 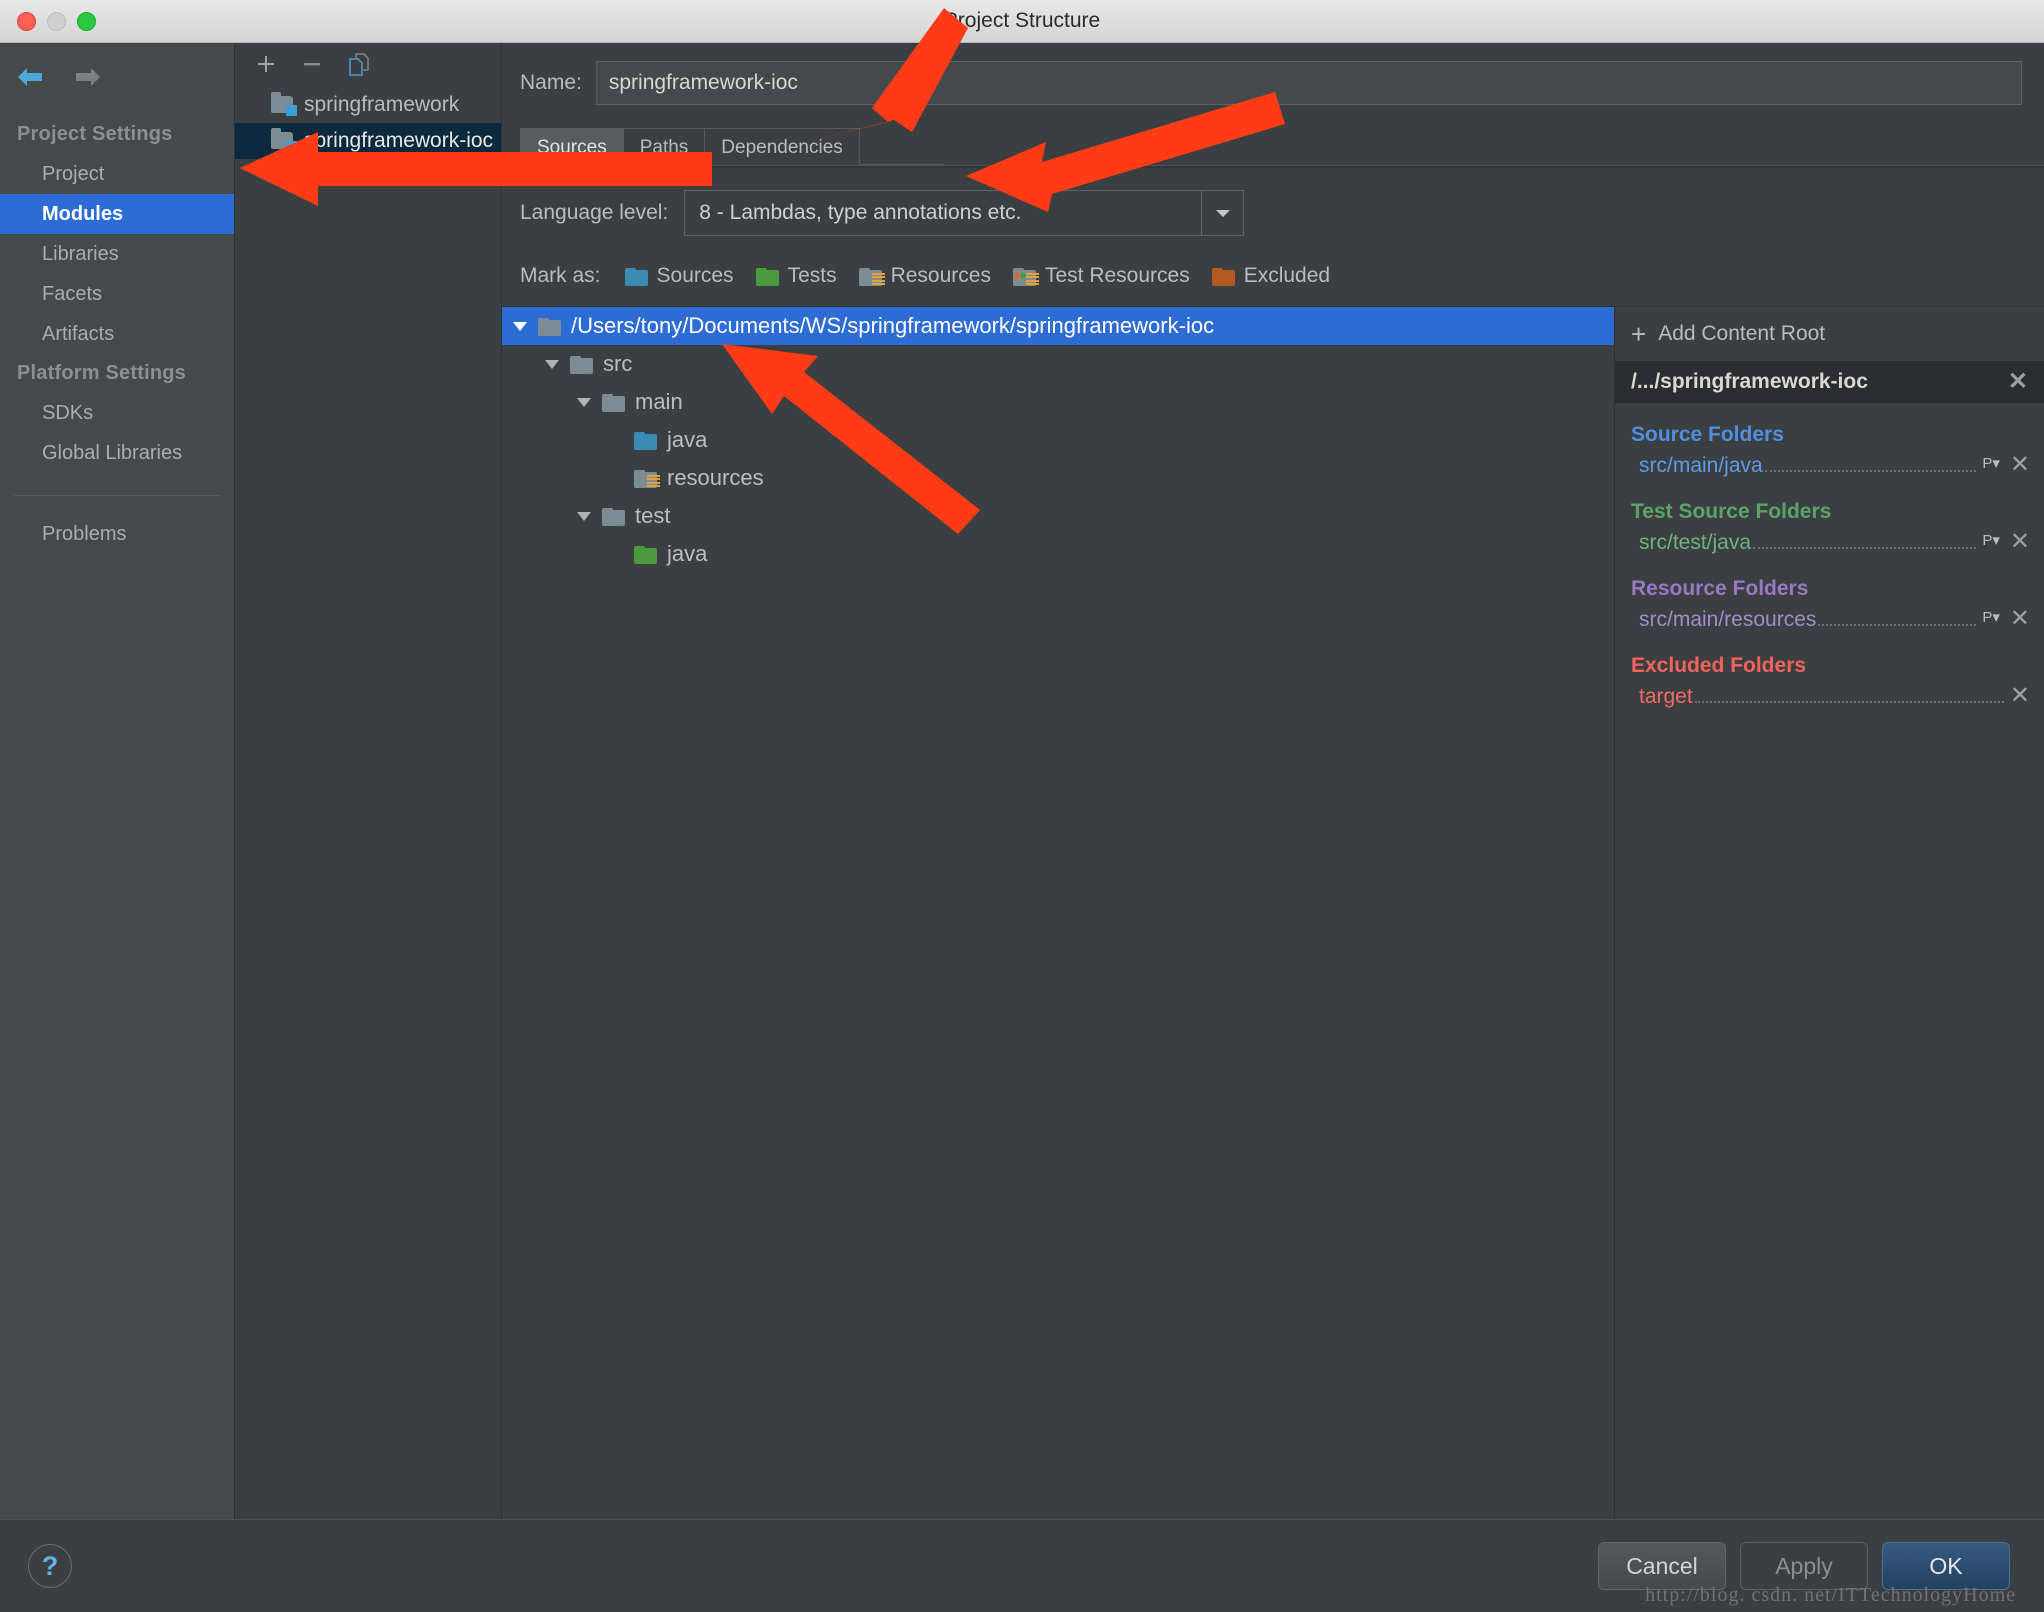 I want to click on tree-row-main-resources: resources, so click(x=1058, y=478).